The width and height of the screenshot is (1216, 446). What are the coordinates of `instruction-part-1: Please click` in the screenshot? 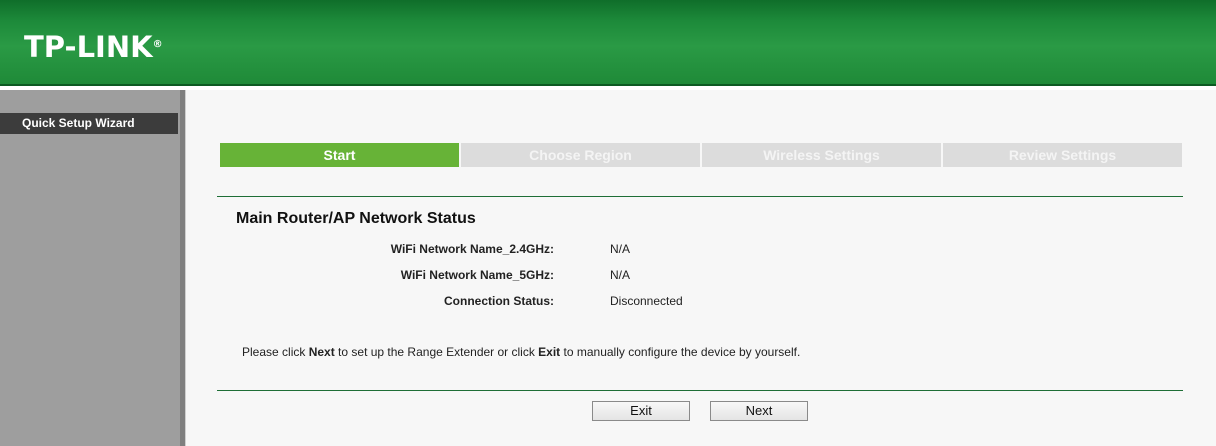 It's located at (275, 352).